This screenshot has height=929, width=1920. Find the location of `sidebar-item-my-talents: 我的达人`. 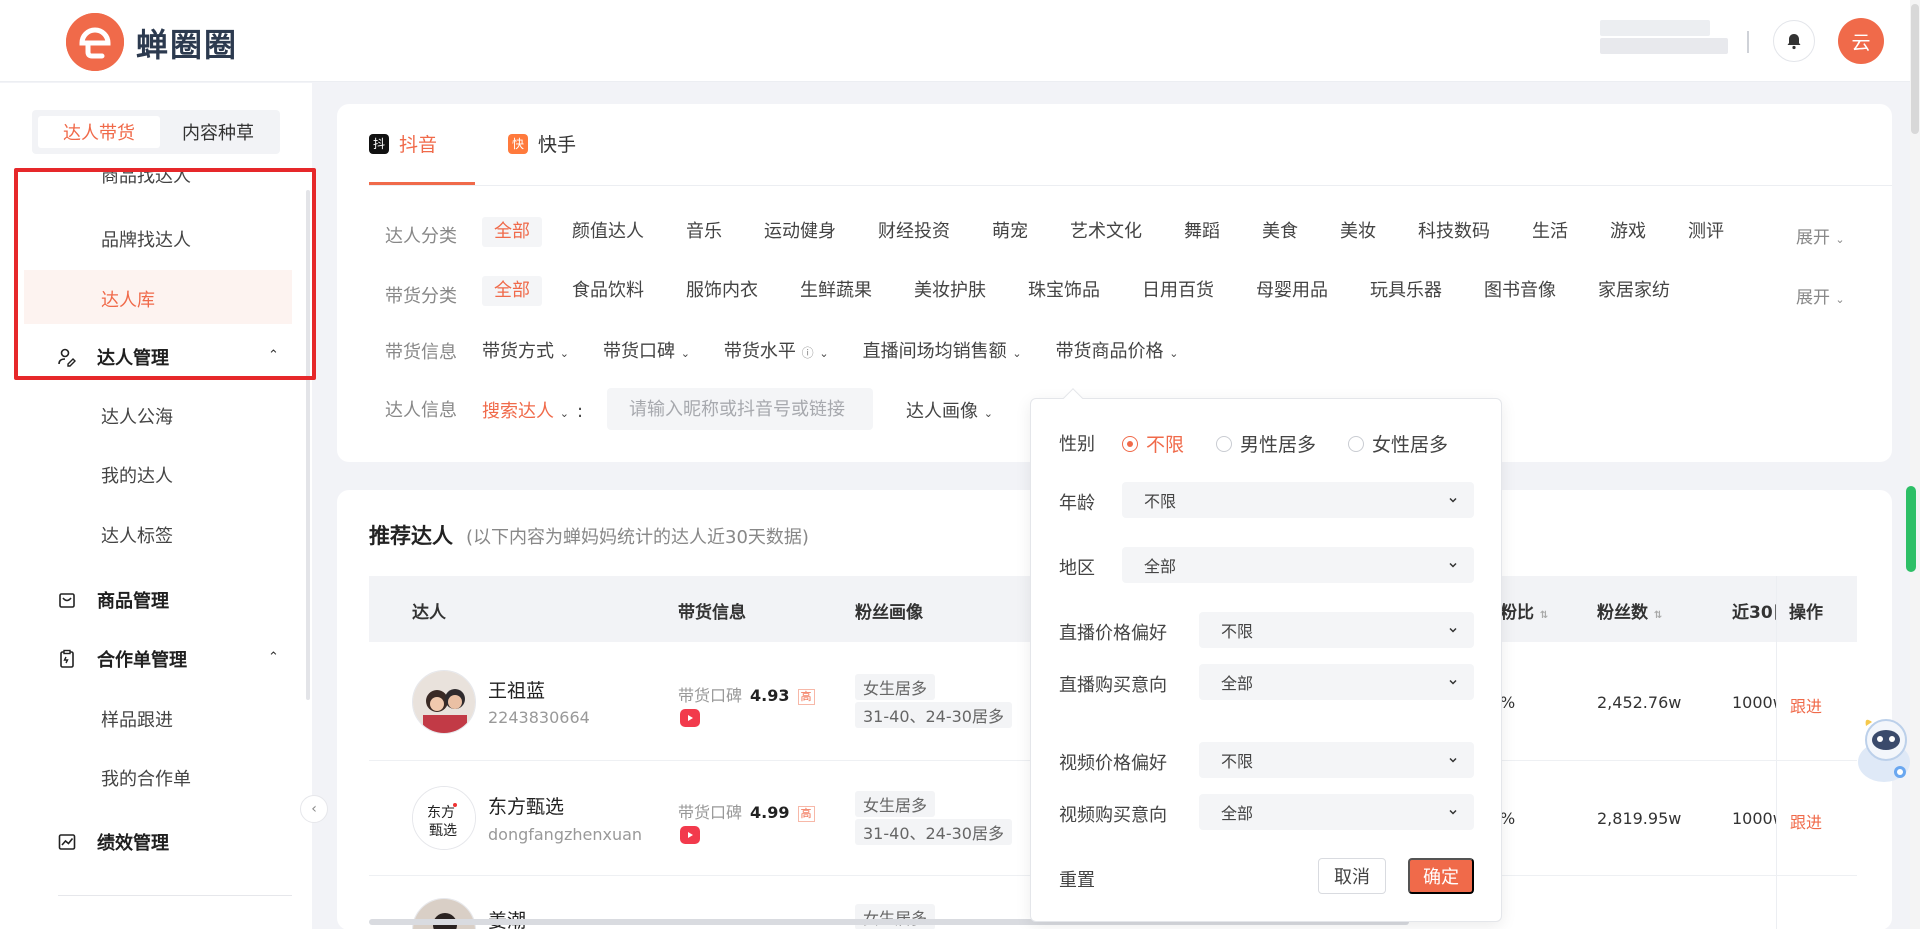

sidebar-item-my-talents: 我的达人 is located at coordinates (137, 475).